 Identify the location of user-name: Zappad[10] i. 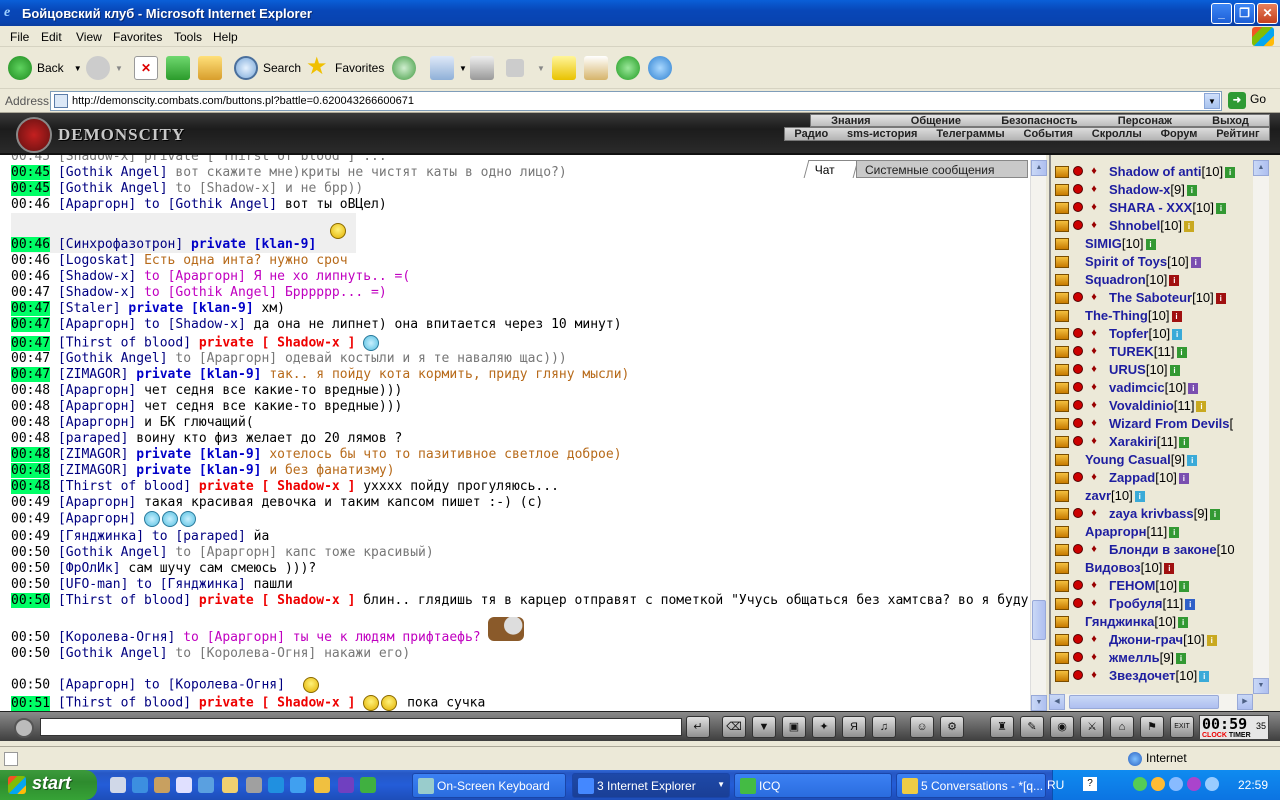
(1149, 477).